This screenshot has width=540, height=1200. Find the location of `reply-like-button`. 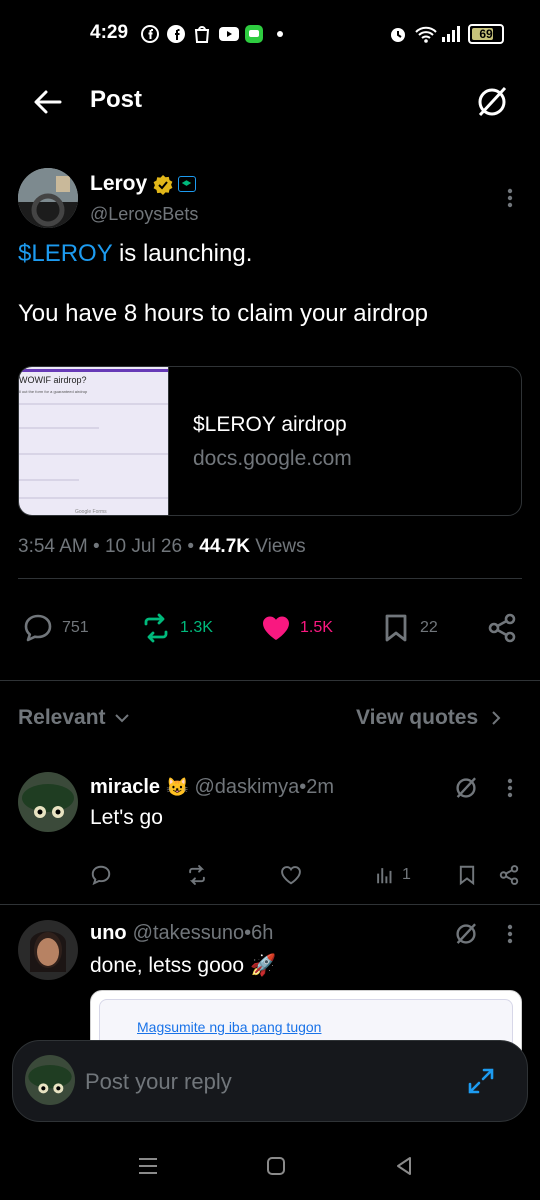

reply-like-button is located at coordinates (291, 875).